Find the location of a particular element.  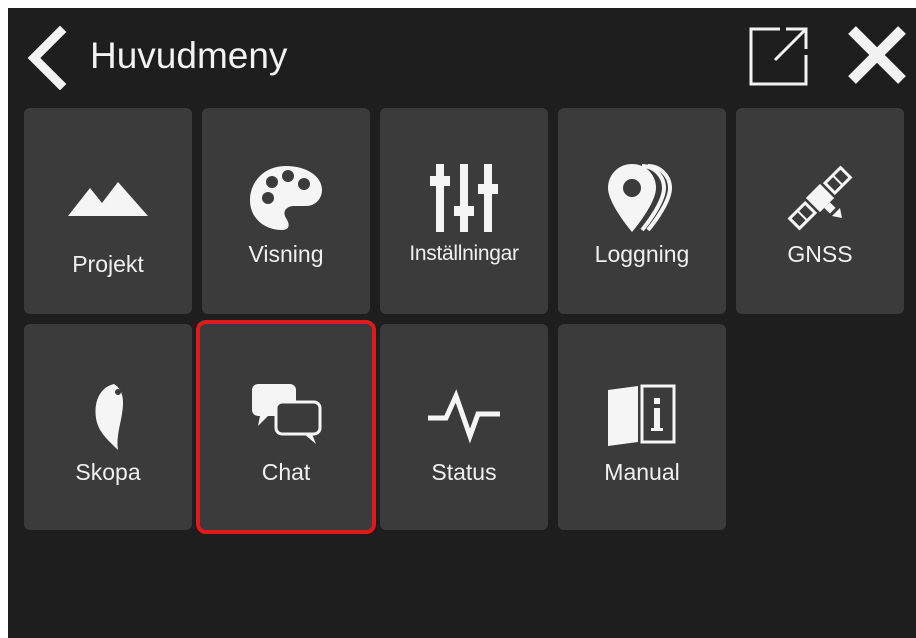

tile-label: Projekt is located at coordinates (108, 264).